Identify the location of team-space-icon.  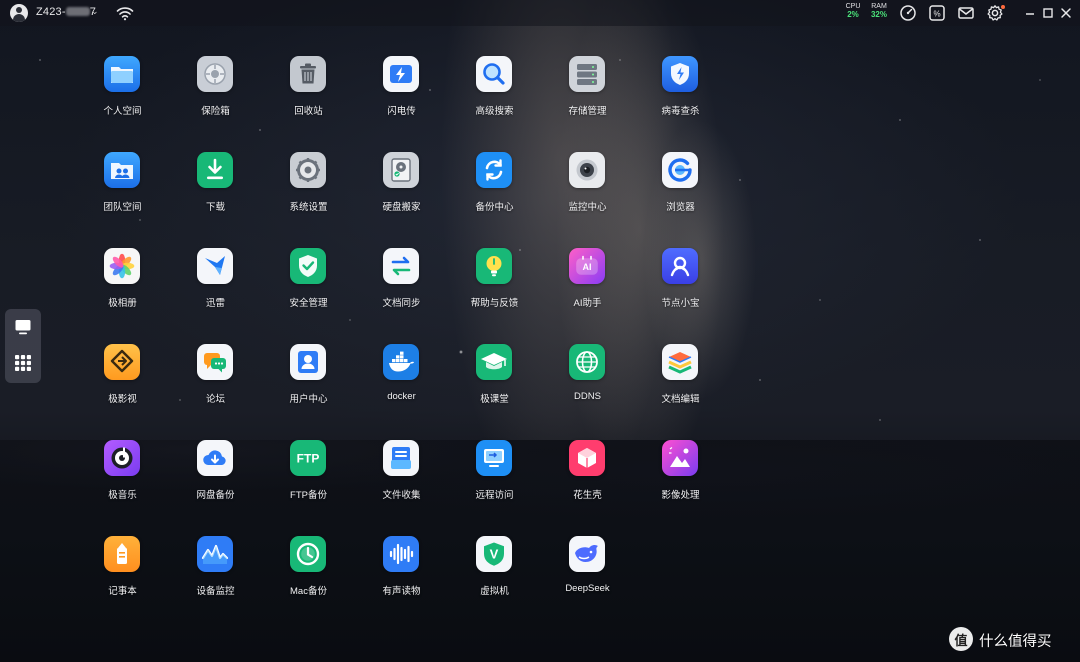
(122, 170).